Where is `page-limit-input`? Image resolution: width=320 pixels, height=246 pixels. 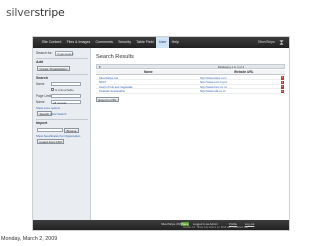
page-limit-input is located at coordinates (66, 95).